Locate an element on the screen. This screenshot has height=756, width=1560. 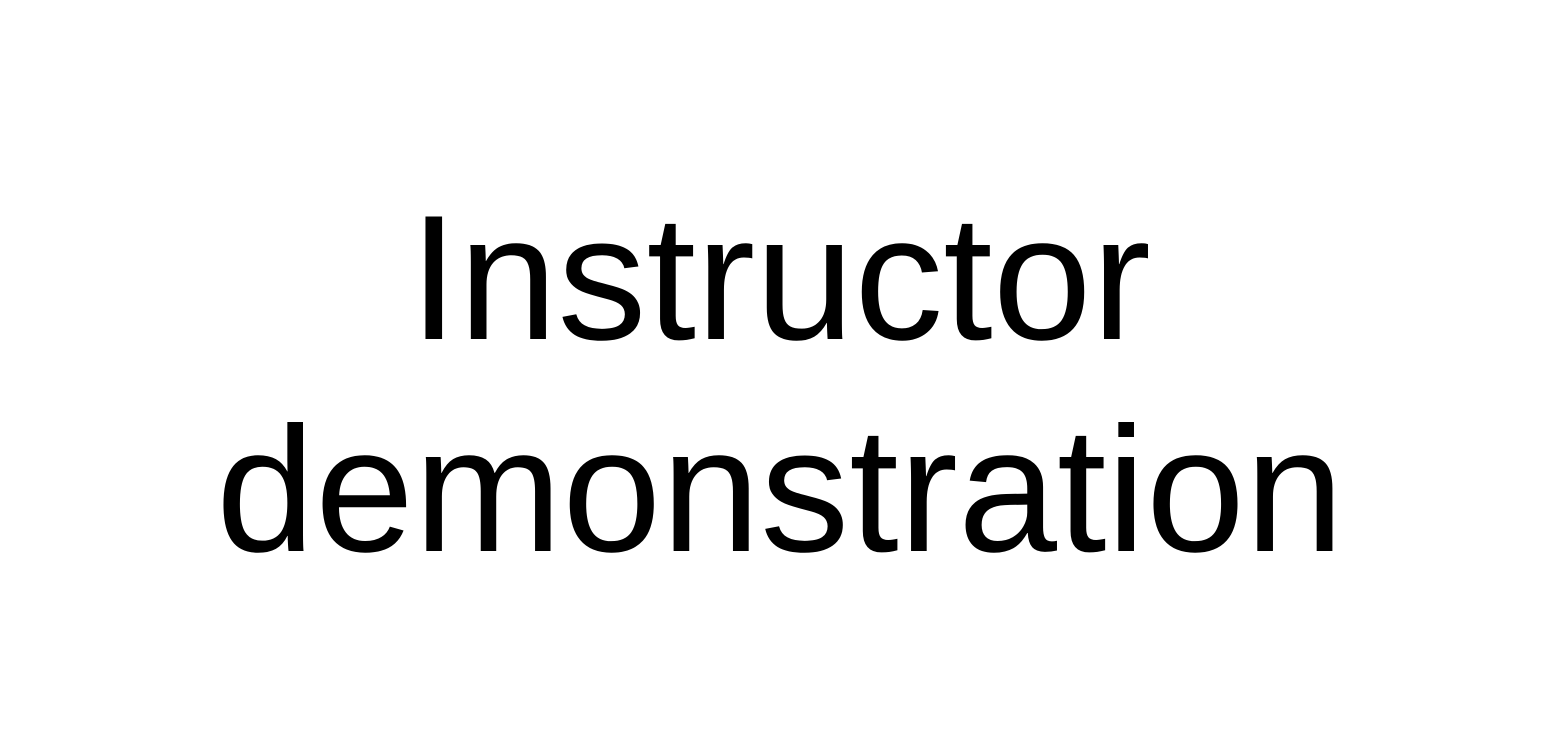
title-line-1: Instructor is located at coordinates (780, 277).